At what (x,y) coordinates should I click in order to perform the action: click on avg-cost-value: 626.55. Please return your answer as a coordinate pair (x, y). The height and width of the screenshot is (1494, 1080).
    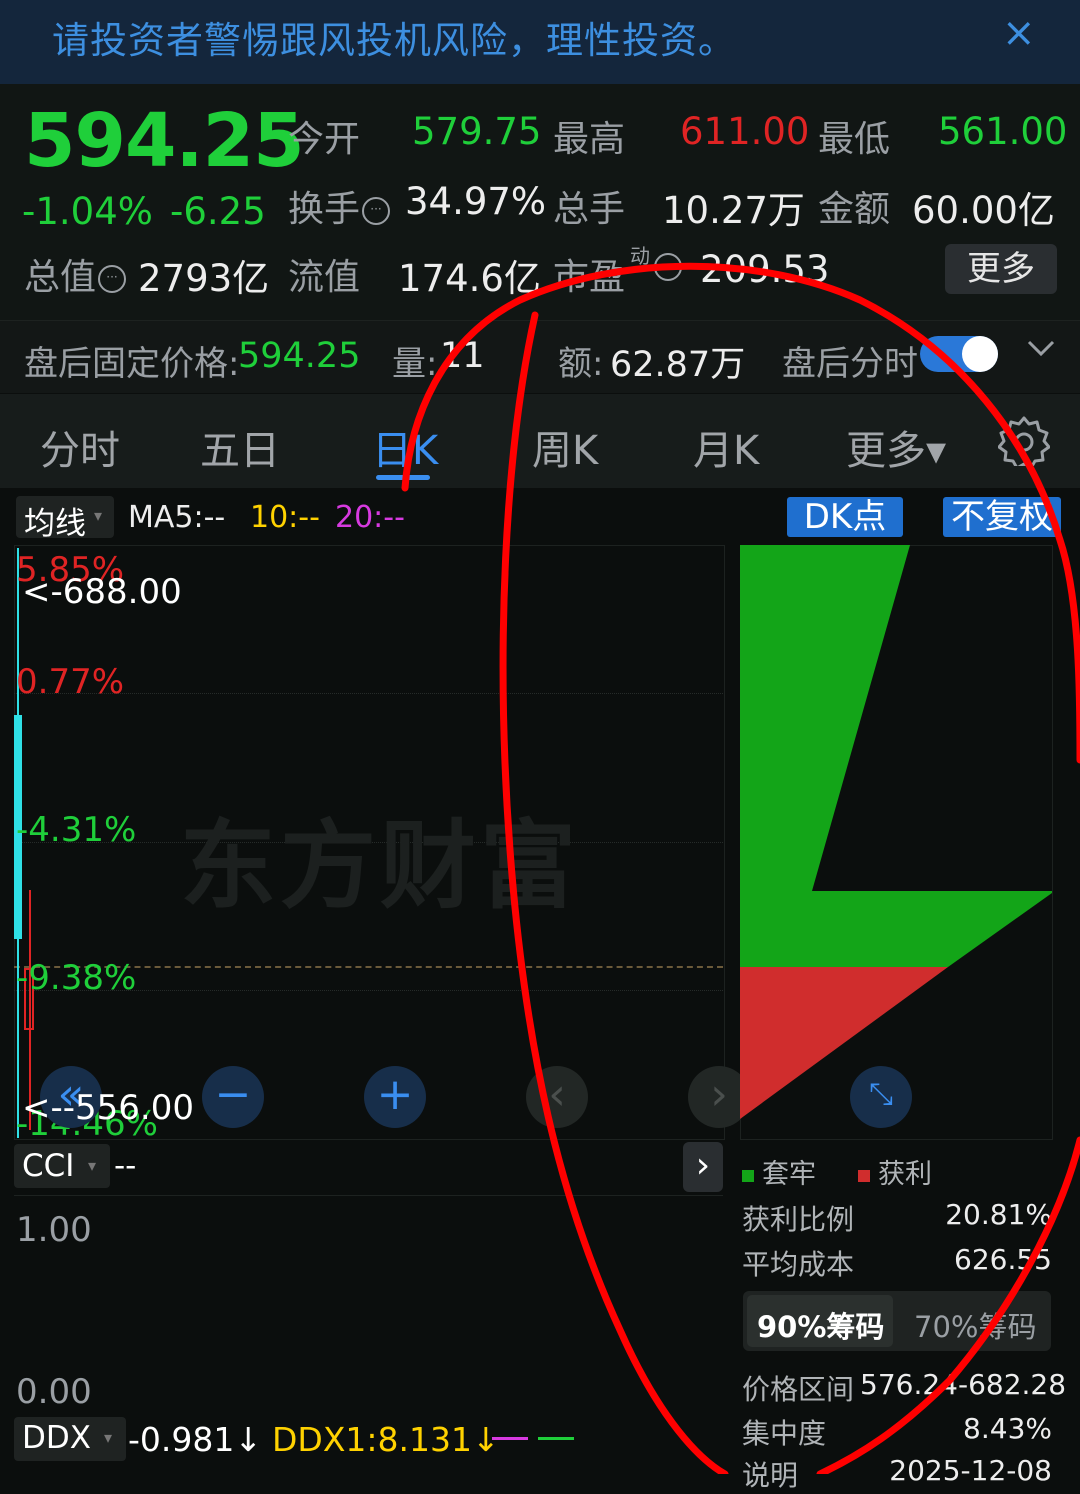
    Looking at the image, I should click on (1003, 1259).